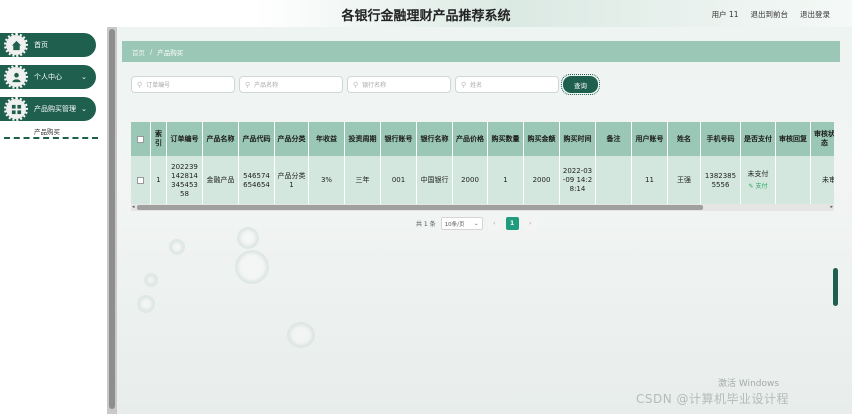 The width and height of the screenshot is (852, 414). I want to click on scroll-right-arrow: ▸, so click(831, 207).